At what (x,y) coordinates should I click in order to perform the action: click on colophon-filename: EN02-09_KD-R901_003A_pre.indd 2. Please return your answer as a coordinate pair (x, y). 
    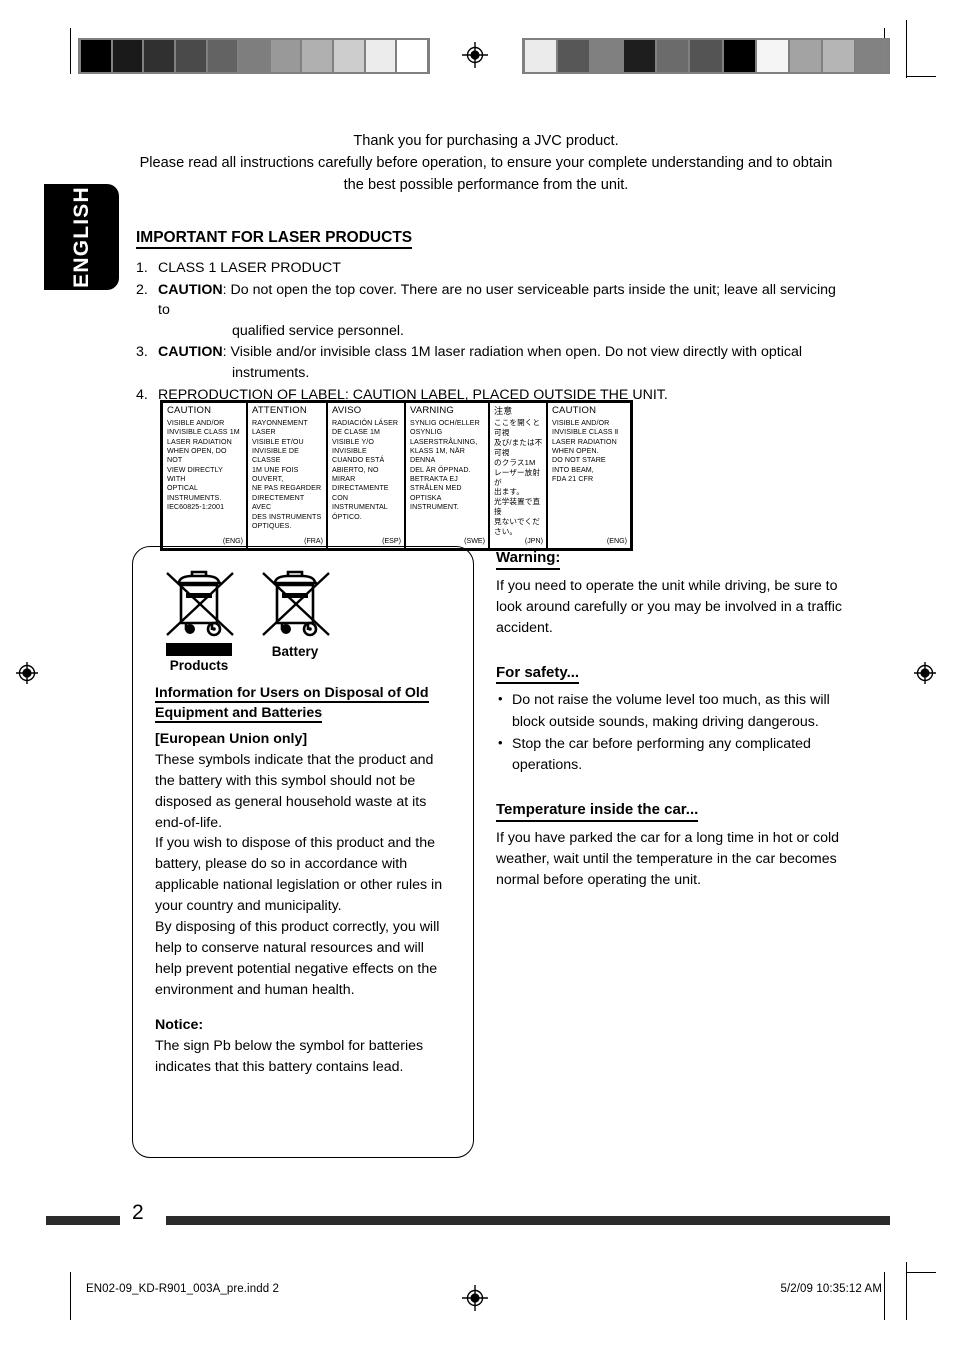
    Looking at the image, I should click on (182, 1289).